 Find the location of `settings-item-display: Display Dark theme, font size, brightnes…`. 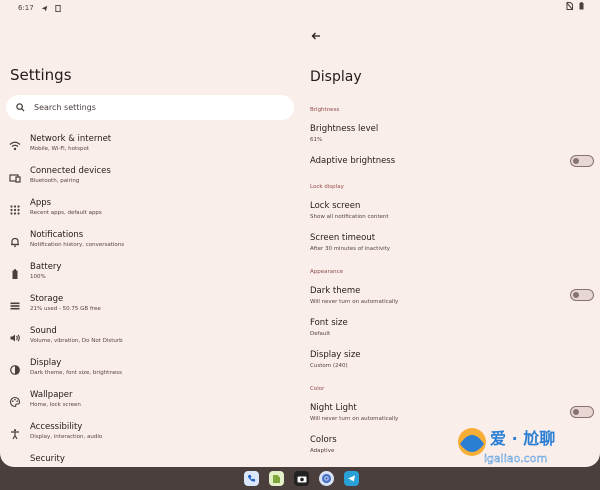

settings-item-display: Display Dark theme, font size, brightnes… is located at coordinates (150, 372).